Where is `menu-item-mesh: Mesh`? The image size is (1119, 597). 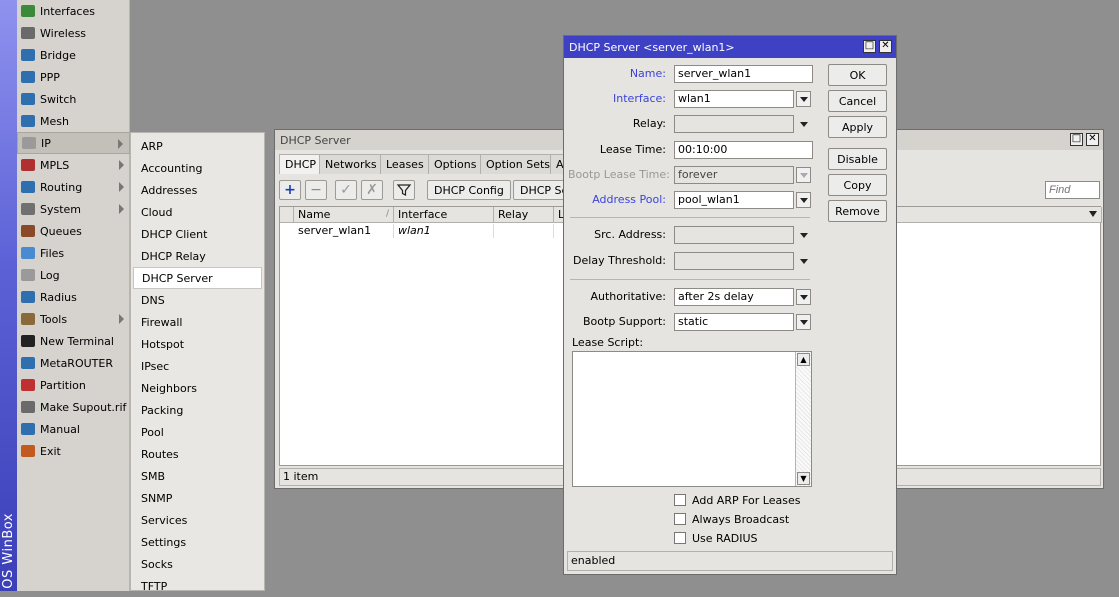 menu-item-mesh: Mesh is located at coordinates (73, 121).